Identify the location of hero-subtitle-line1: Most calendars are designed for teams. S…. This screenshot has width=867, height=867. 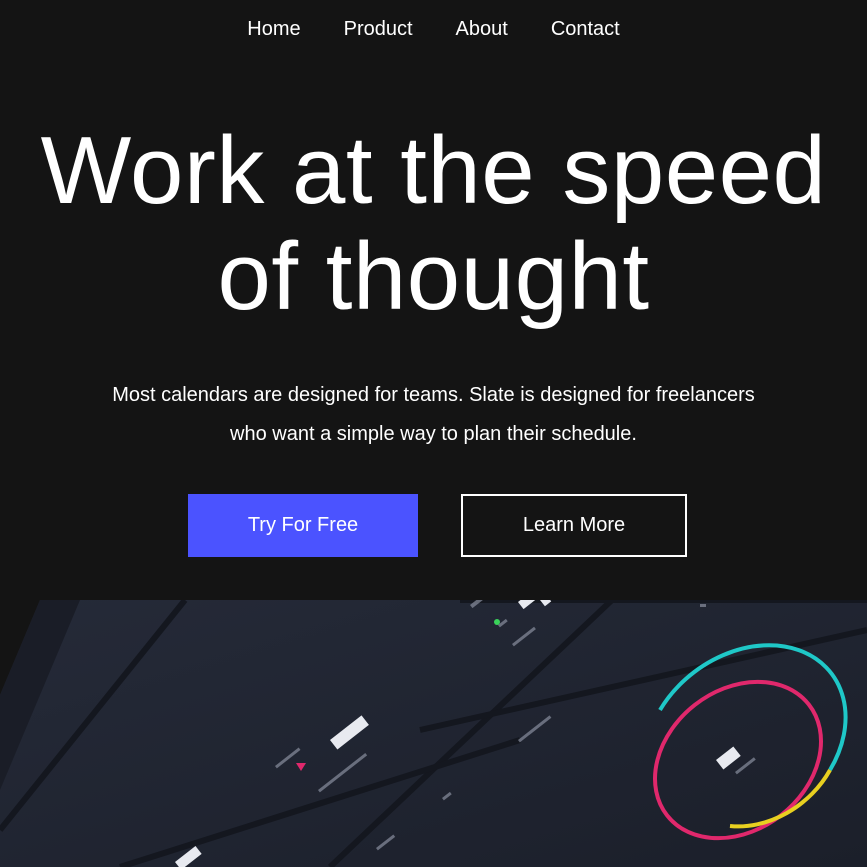
(433, 395).